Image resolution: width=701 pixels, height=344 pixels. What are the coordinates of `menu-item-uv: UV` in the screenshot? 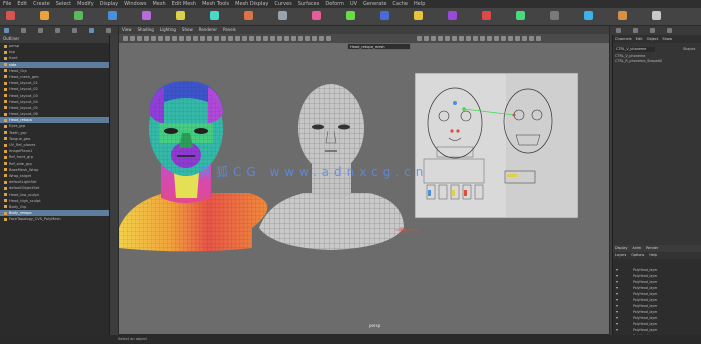 It's located at (353, 4).